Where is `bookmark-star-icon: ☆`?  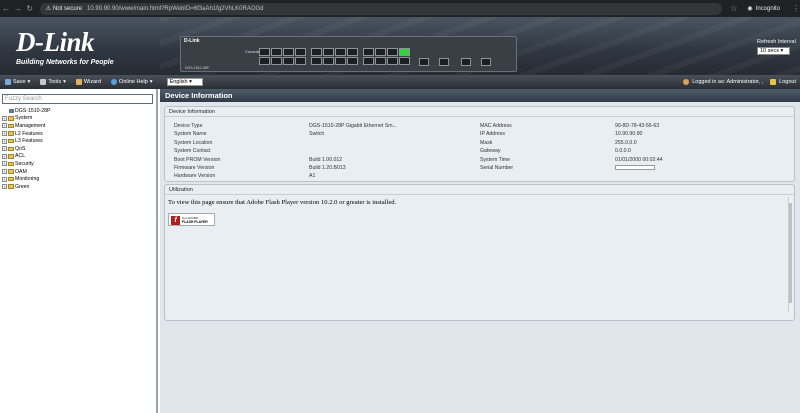
bookmark-star-icon: ☆ is located at coordinates (733, 8).